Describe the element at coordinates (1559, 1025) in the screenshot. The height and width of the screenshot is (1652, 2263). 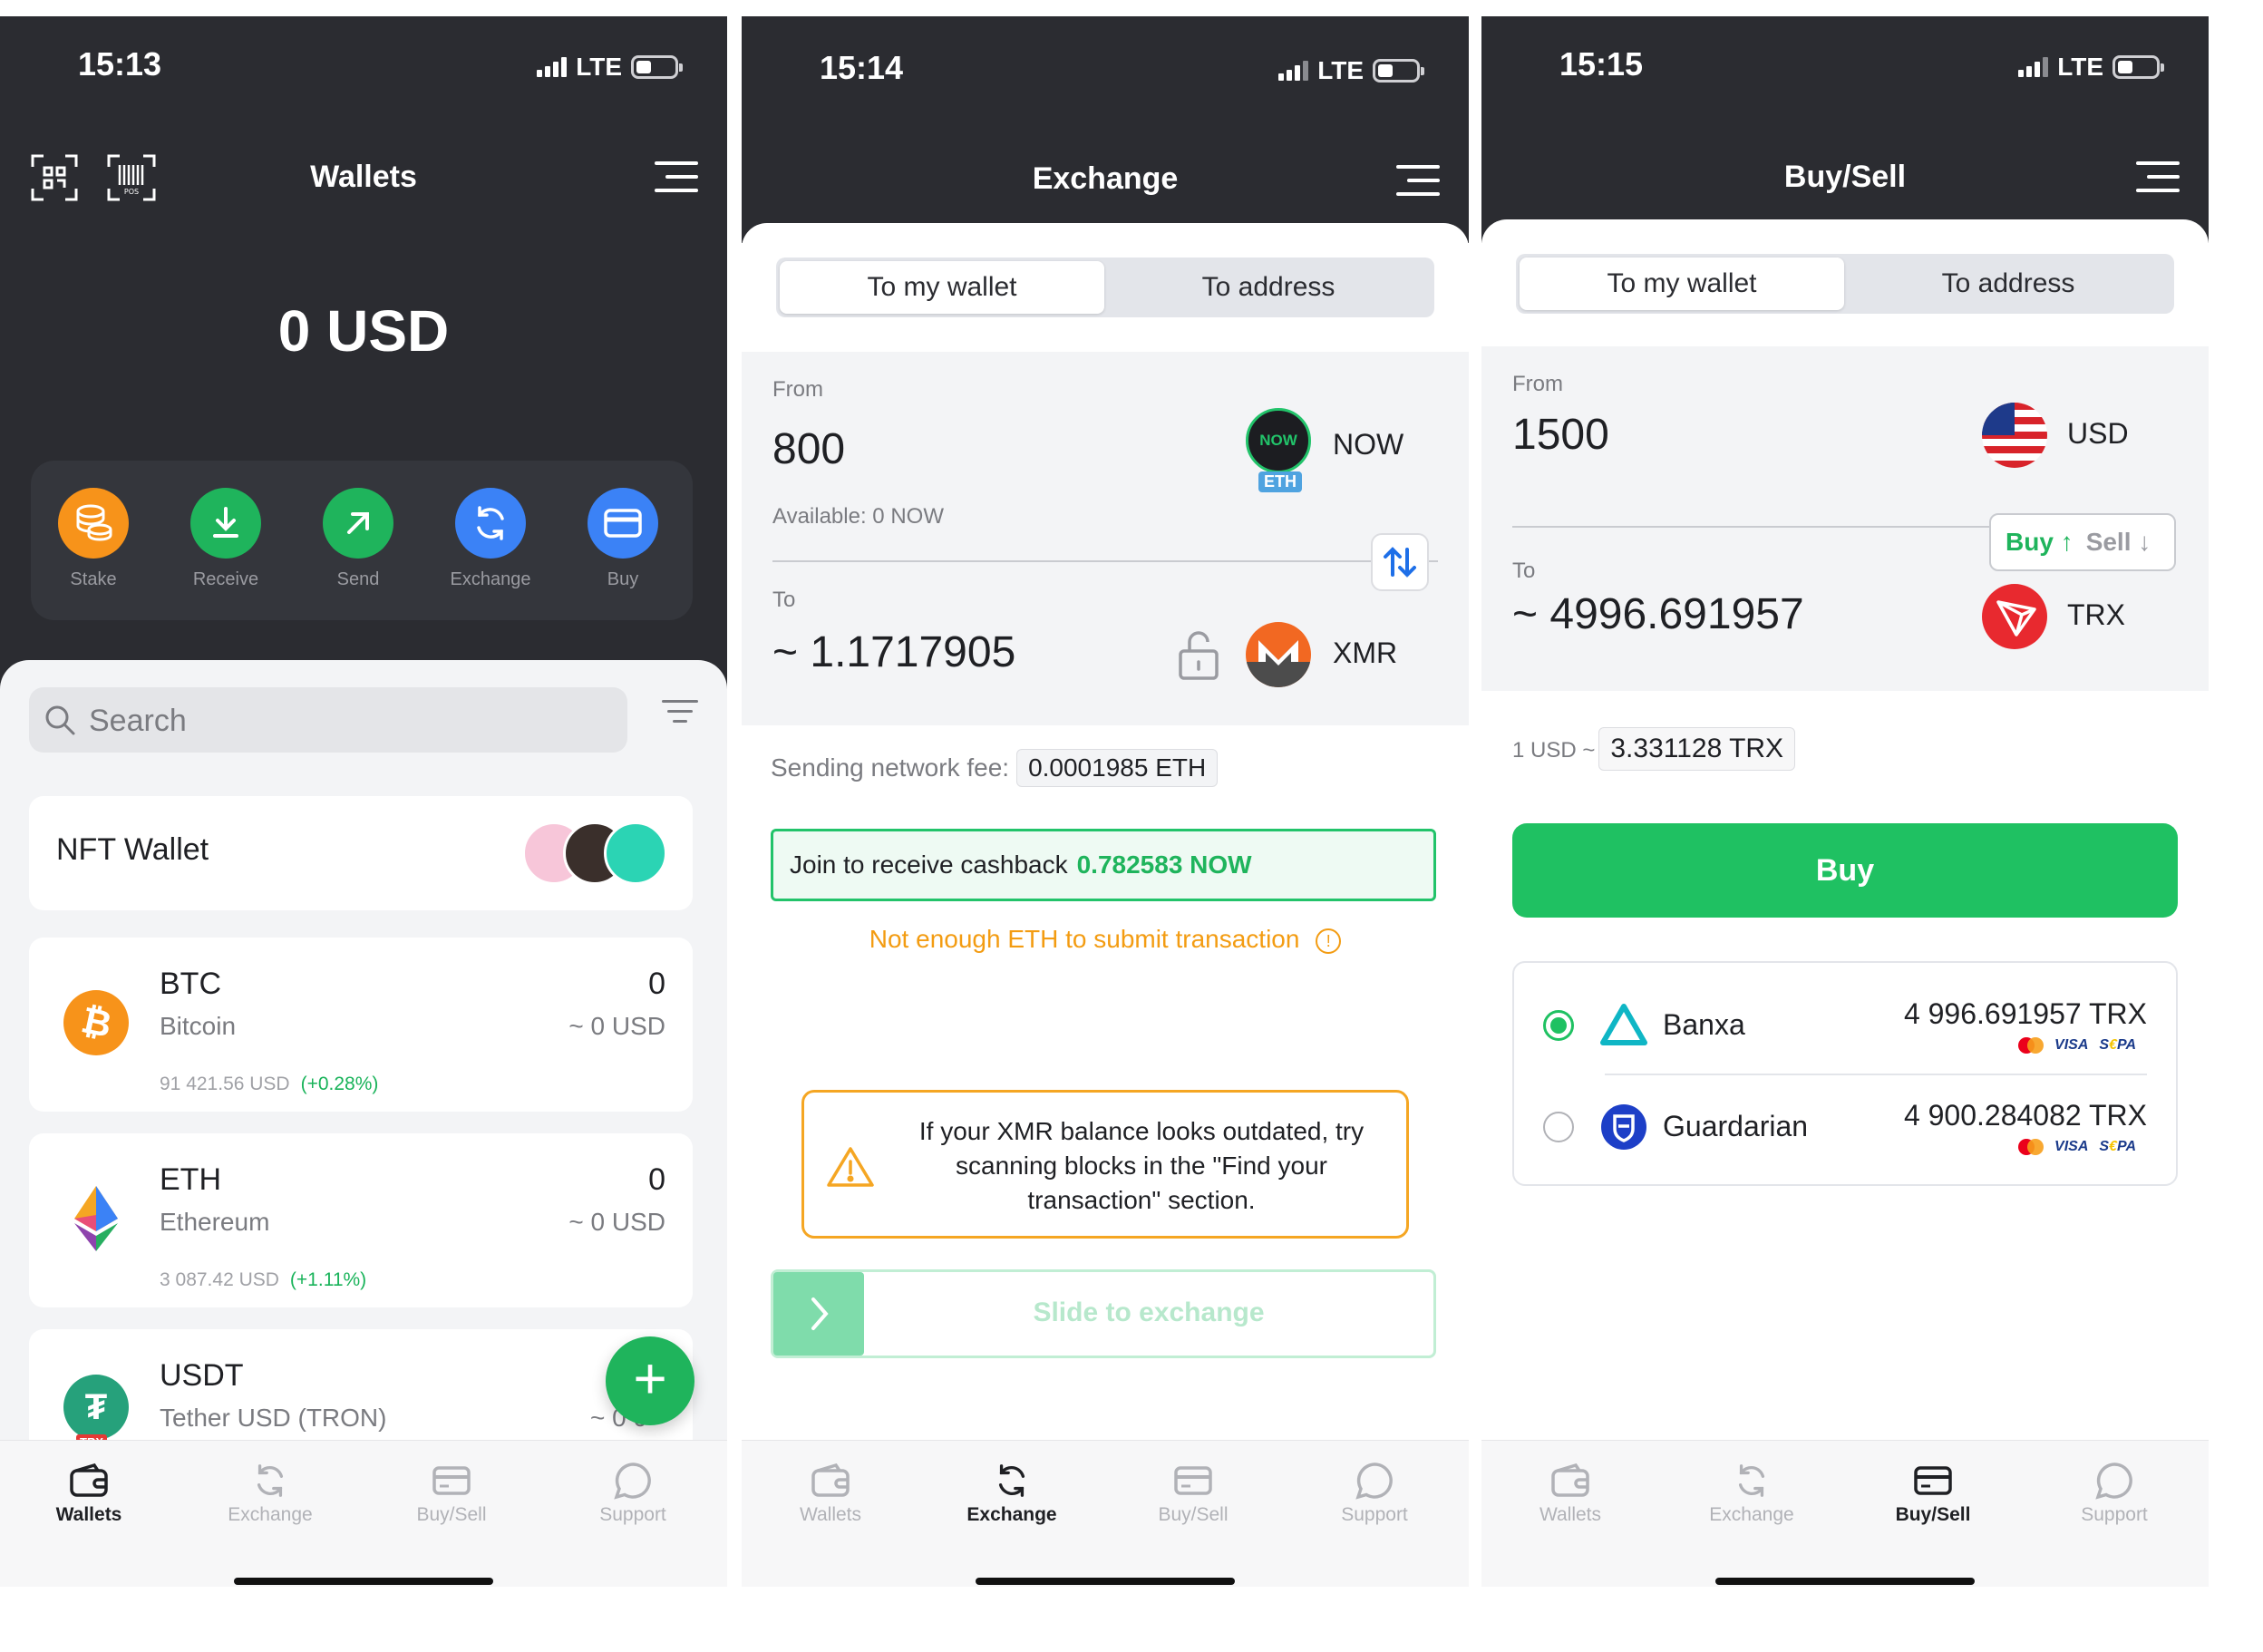
I see `radio-selected` at that location.